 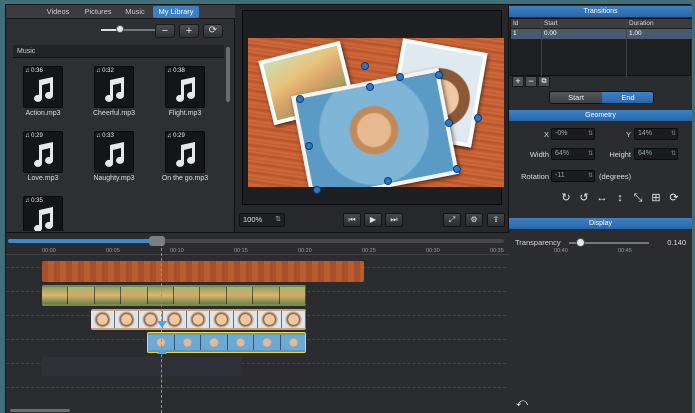 What do you see at coordinates (523, 403) in the screenshot?
I see `undo-icon: ⤺` at bounding box center [523, 403].